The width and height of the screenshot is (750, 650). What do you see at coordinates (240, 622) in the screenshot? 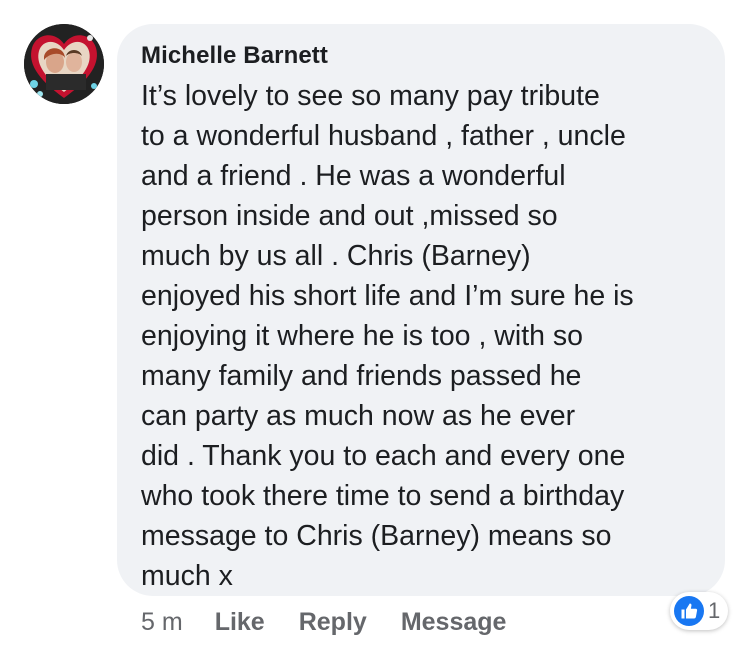
I see `like-button: Like` at bounding box center [240, 622].